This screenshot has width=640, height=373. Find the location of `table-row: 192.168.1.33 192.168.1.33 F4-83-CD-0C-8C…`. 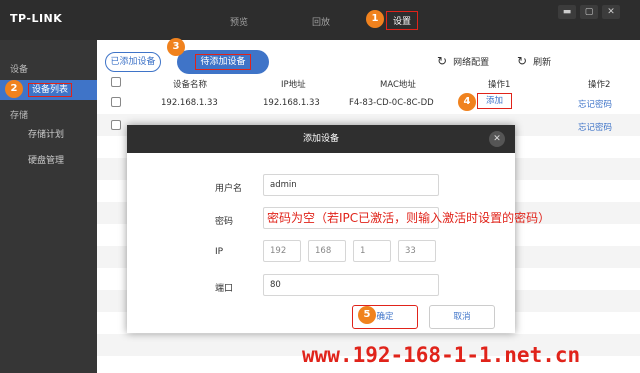

table-row: 192.168.1.33 192.168.1.33 F4-83-CD-0C-8C… is located at coordinates (368, 102).